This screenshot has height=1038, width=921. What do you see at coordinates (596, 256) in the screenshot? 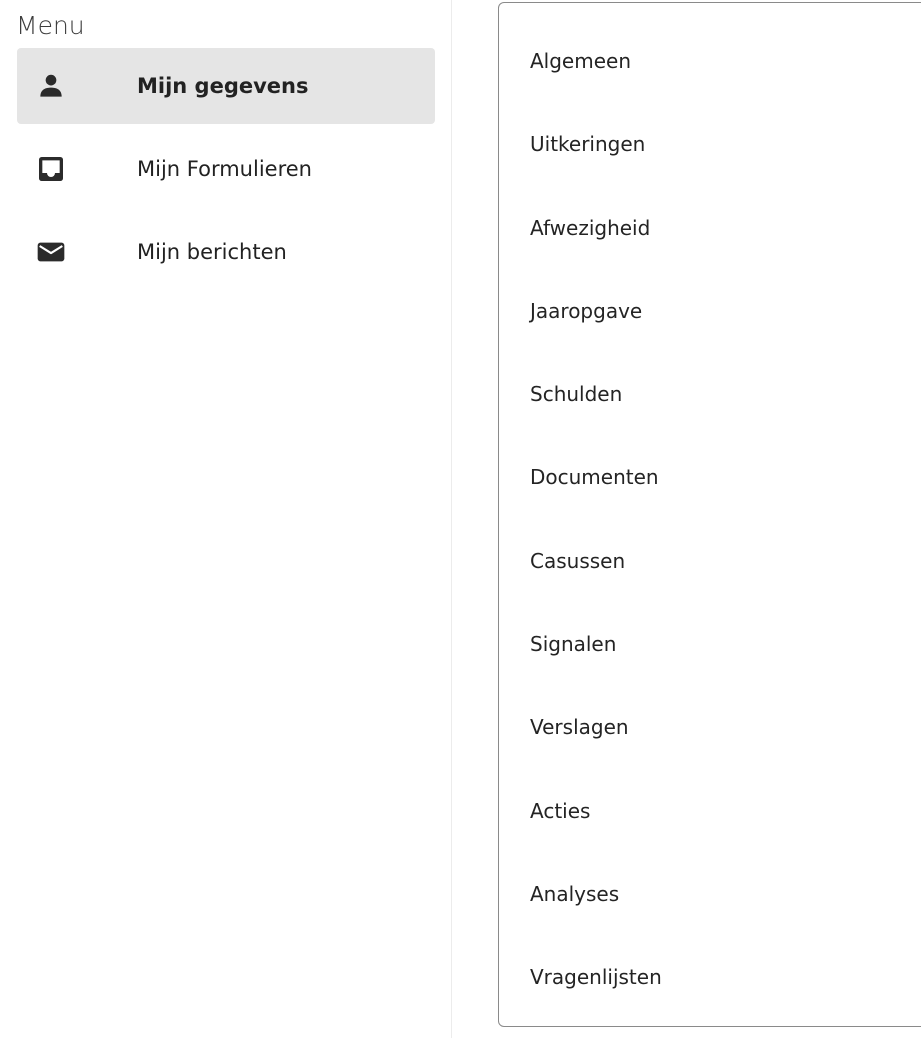
I see `submenu-item-afwezigheid: Afwezigheid` at bounding box center [596, 256].